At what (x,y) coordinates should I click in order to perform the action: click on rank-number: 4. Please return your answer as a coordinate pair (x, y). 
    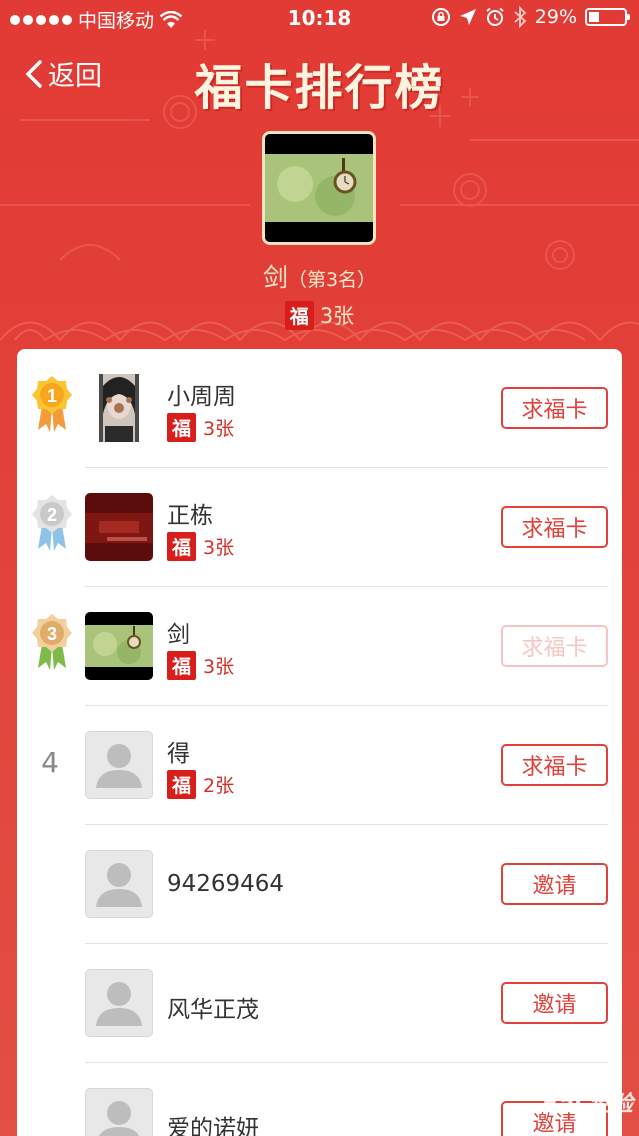
    Looking at the image, I should click on (50, 762).